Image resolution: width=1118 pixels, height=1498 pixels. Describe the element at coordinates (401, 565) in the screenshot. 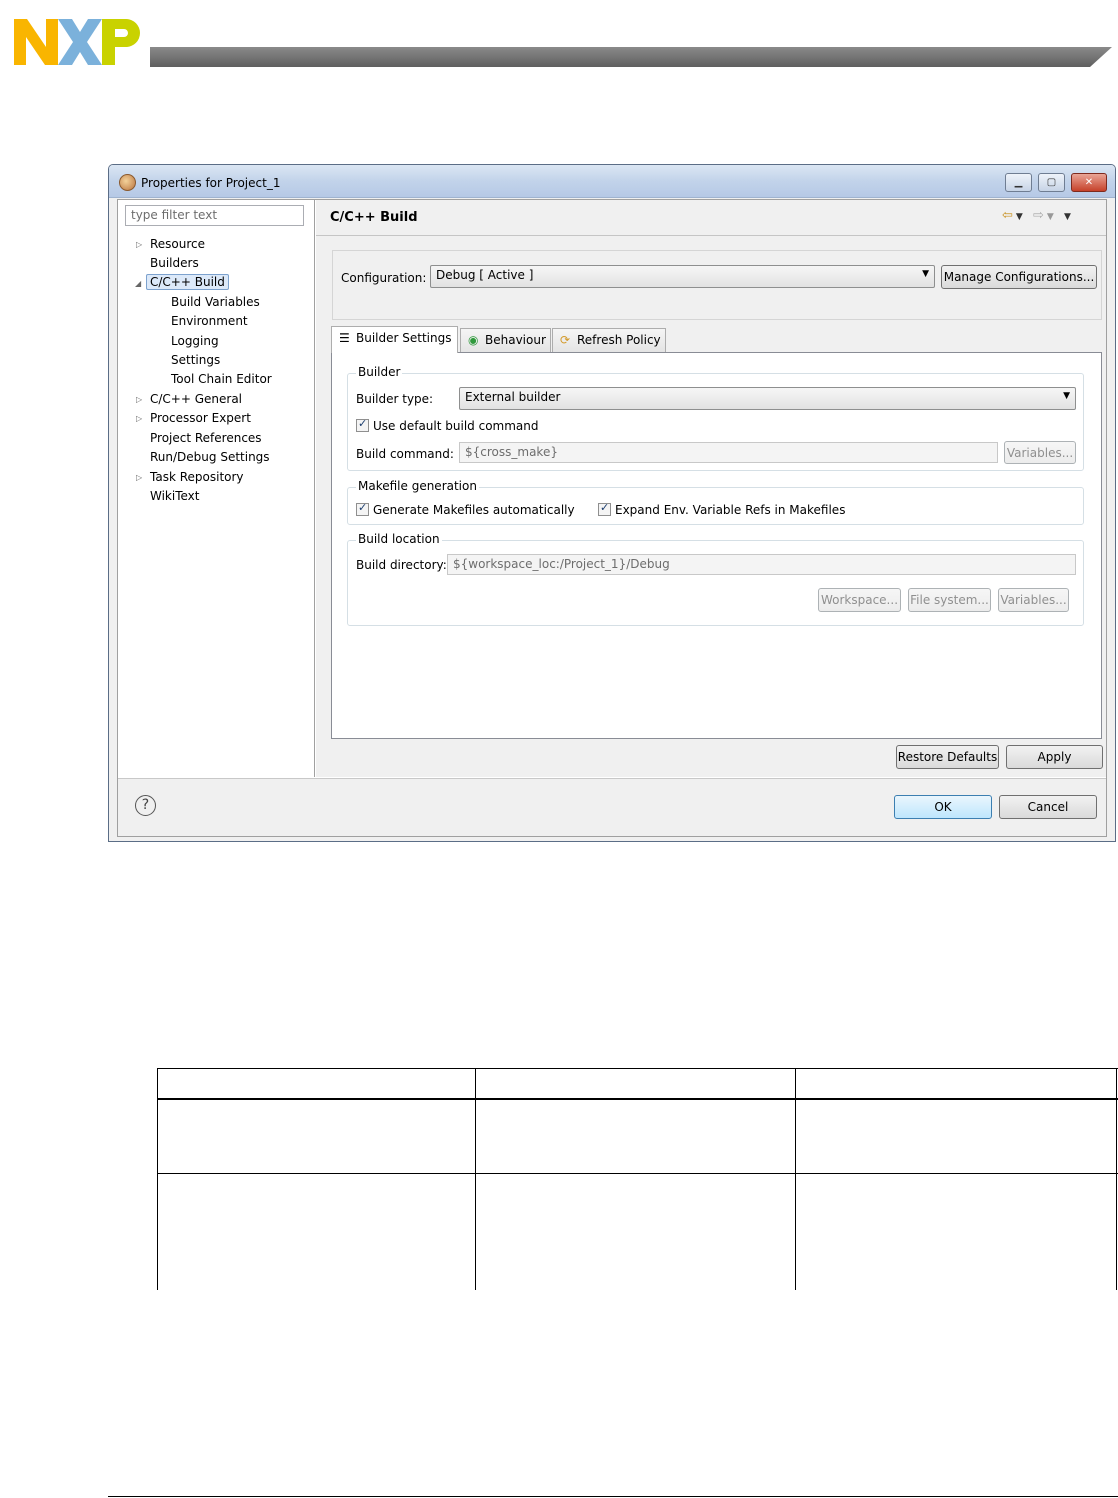

I see `build-directory-label: Build directory:` at that location.